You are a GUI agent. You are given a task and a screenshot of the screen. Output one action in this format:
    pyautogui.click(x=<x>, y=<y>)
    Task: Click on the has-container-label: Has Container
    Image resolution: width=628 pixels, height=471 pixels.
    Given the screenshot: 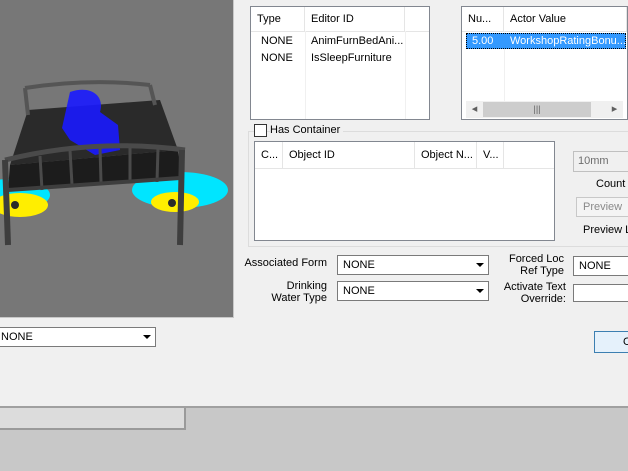 What is the action you would take?
    pyautogui.click(x=307, y=130)
    